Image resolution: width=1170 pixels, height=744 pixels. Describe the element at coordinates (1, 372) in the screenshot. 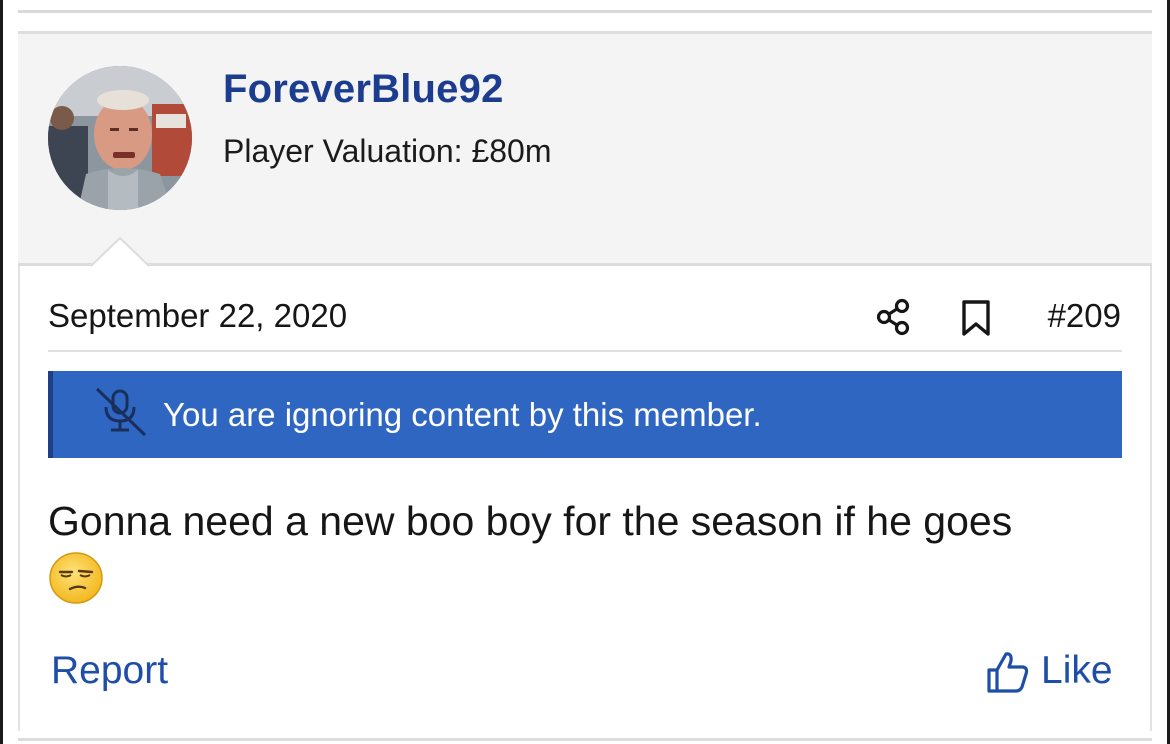

I see `frame-left-border` at that location.